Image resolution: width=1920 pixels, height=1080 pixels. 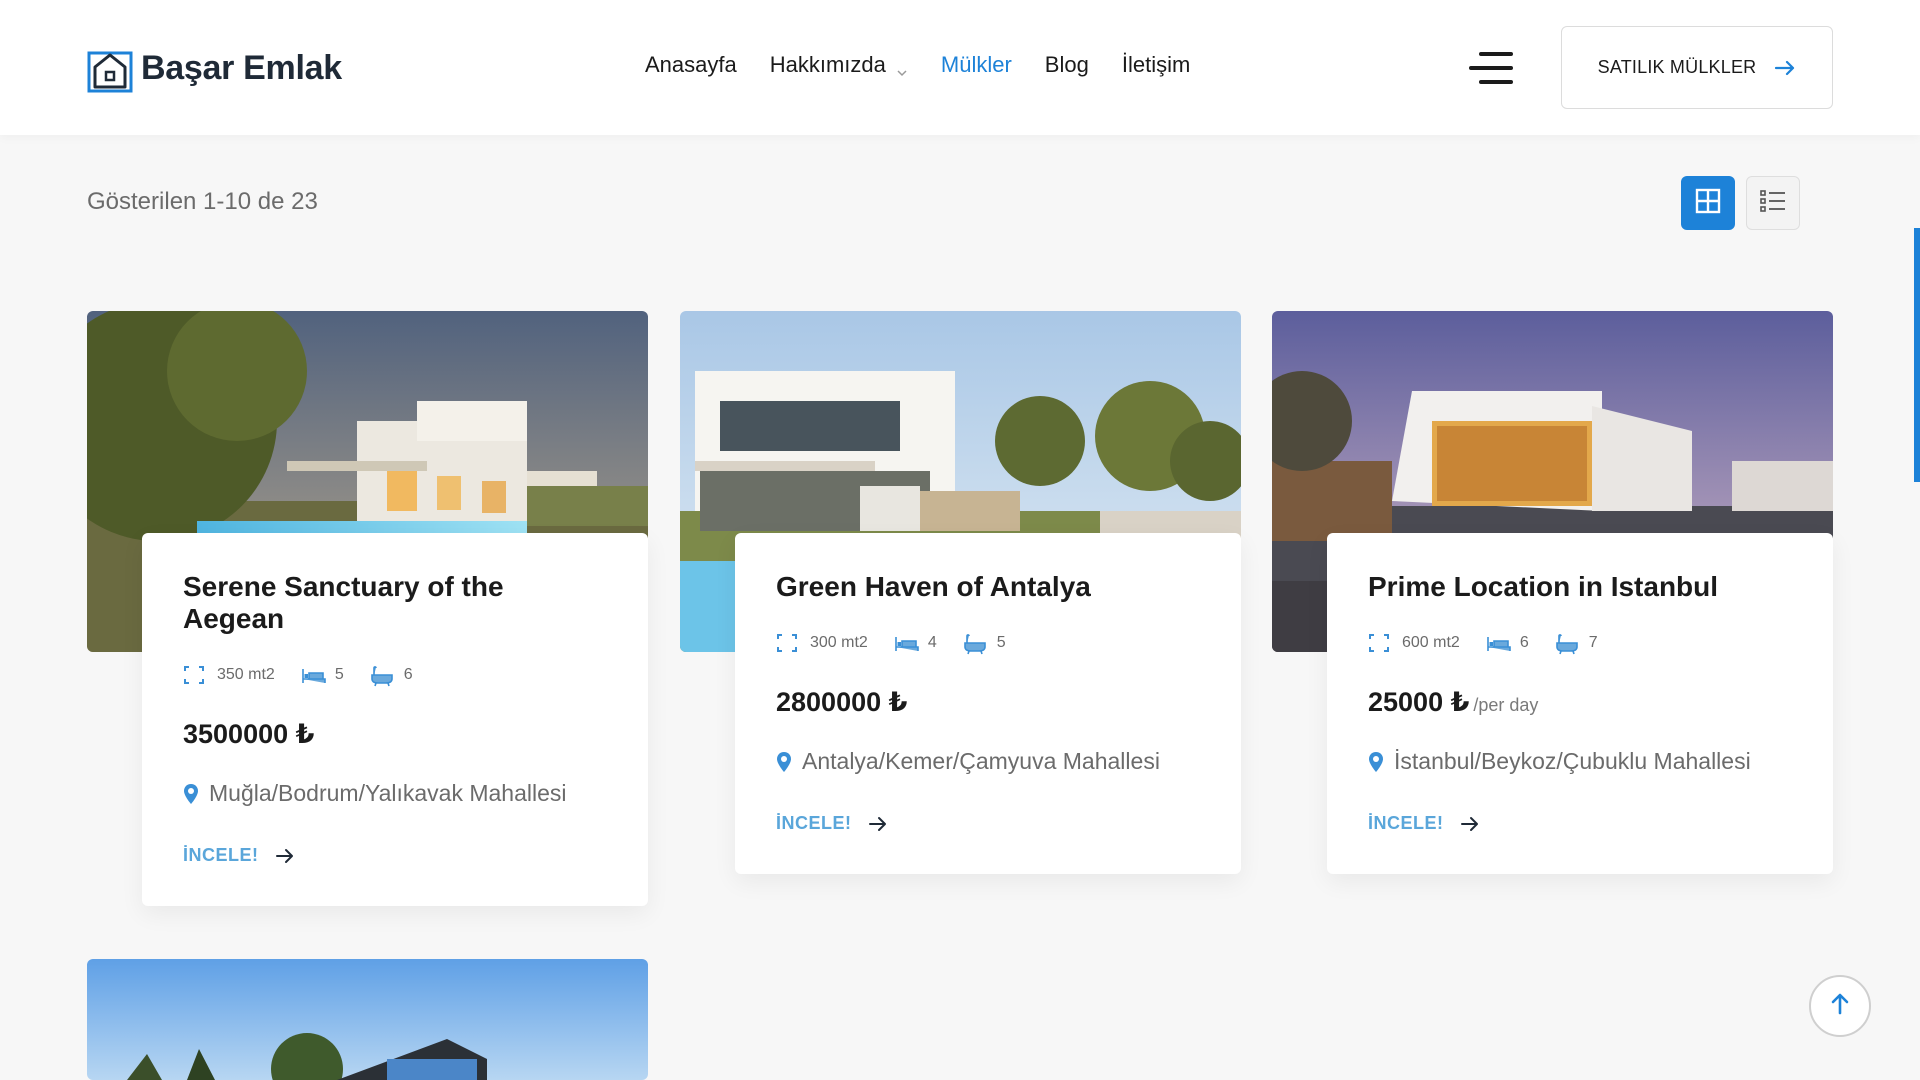 I want to click on listing-price: 2800000 ₺, so click(x=988, y=702).